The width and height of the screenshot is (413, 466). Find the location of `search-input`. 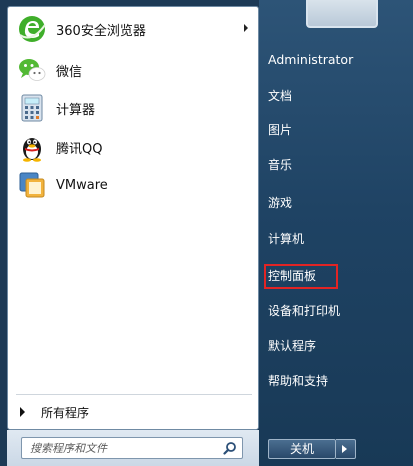

search-input is located at coordinates (120, 448).